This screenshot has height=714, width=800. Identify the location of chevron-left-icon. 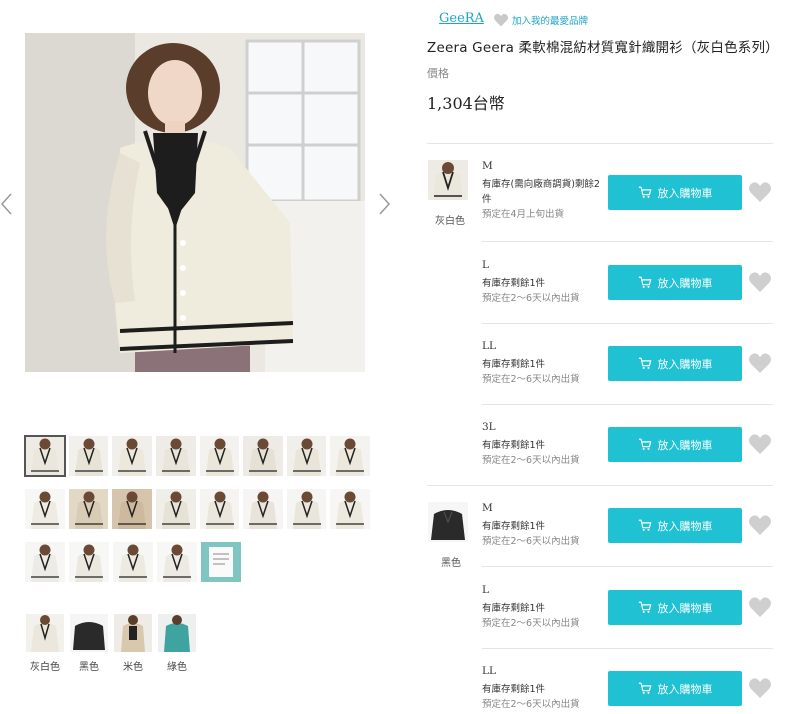
(6, 204).